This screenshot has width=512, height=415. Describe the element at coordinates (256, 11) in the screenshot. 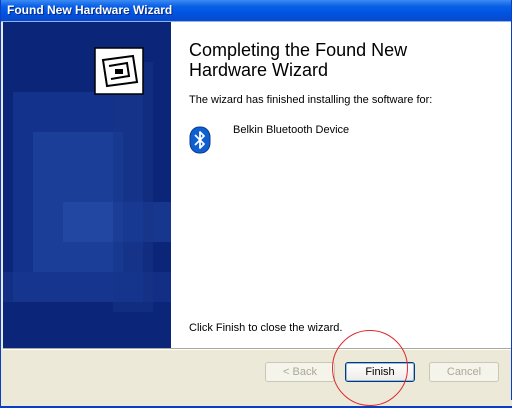

I see `title-bar: Found New Hardware Wizard` at that location.